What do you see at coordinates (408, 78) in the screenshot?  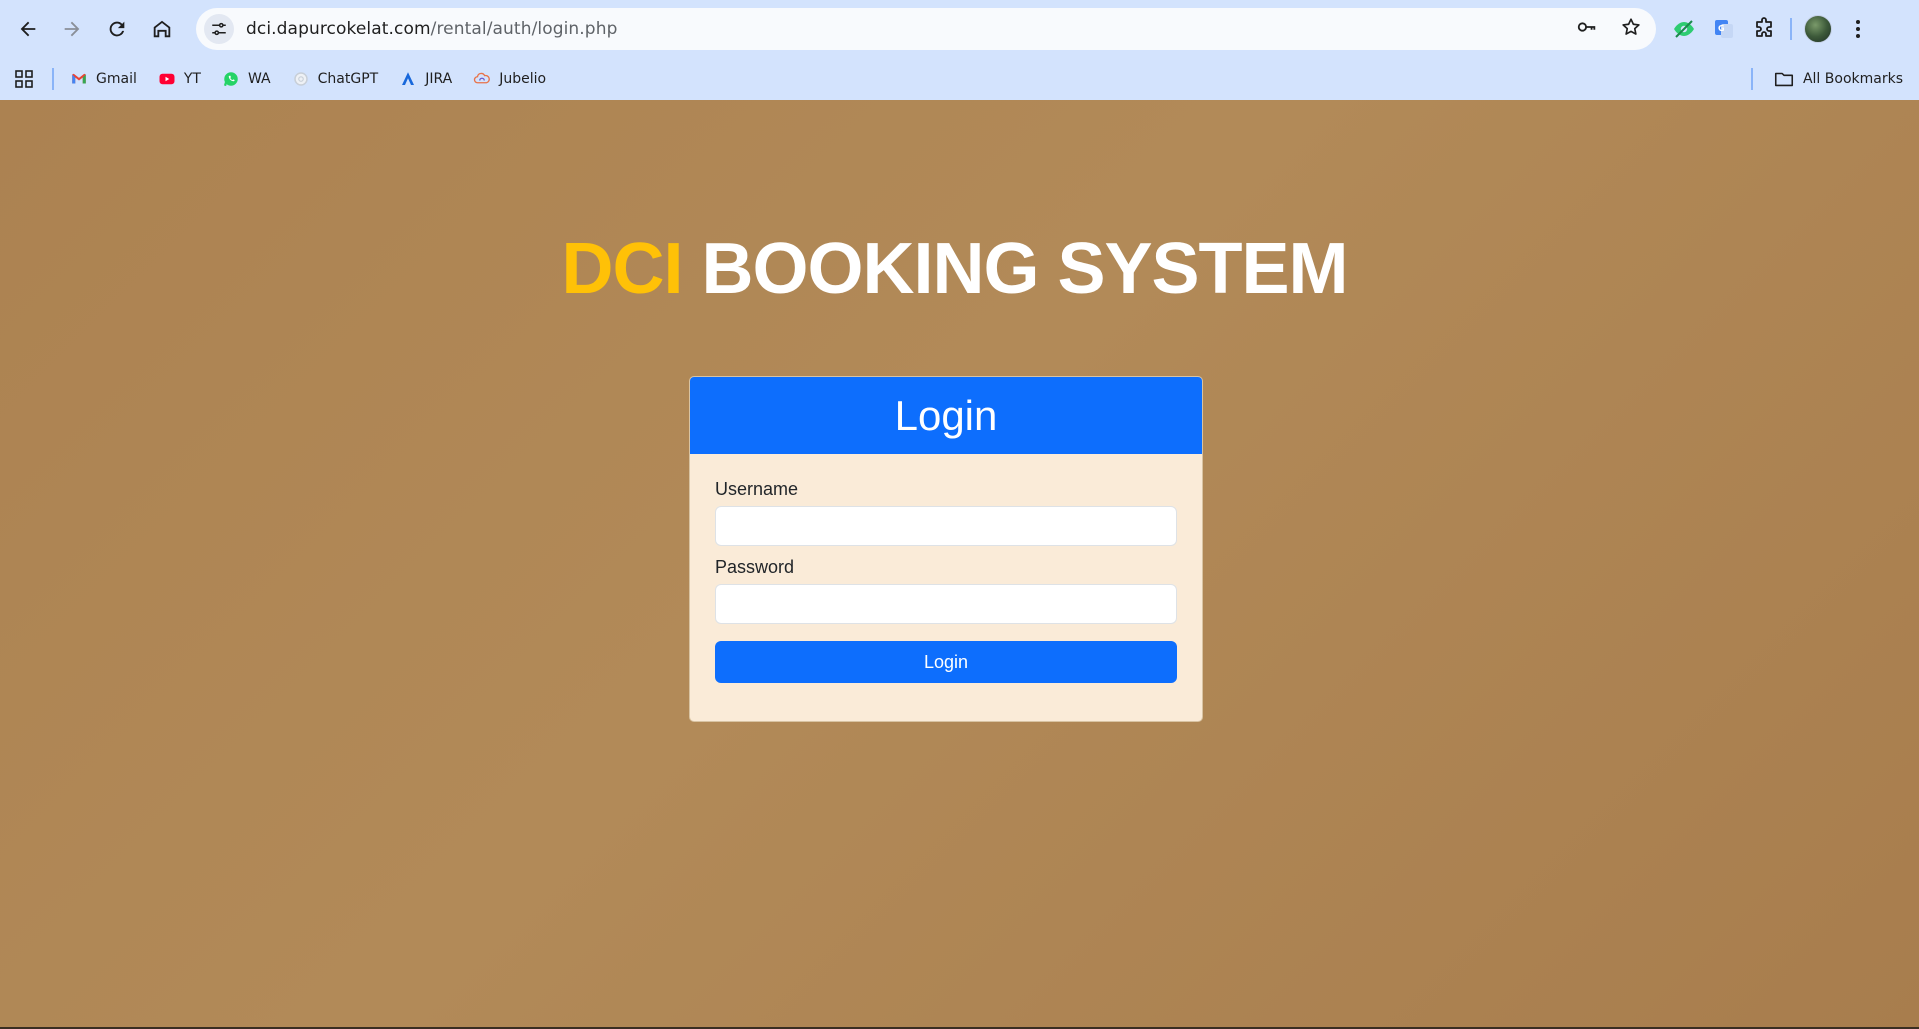 I see `jira-icon` at bounding box center [408, 78].